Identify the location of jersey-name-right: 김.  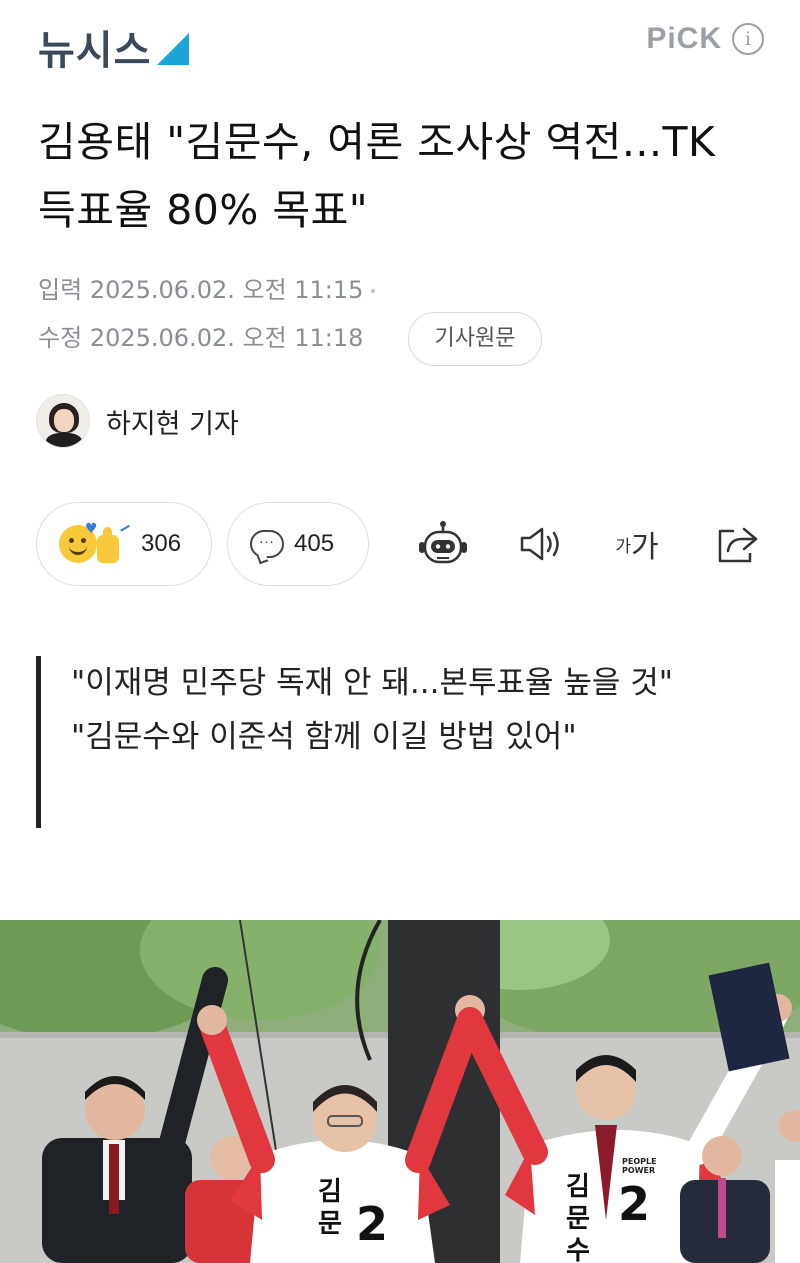
(578, 1187).